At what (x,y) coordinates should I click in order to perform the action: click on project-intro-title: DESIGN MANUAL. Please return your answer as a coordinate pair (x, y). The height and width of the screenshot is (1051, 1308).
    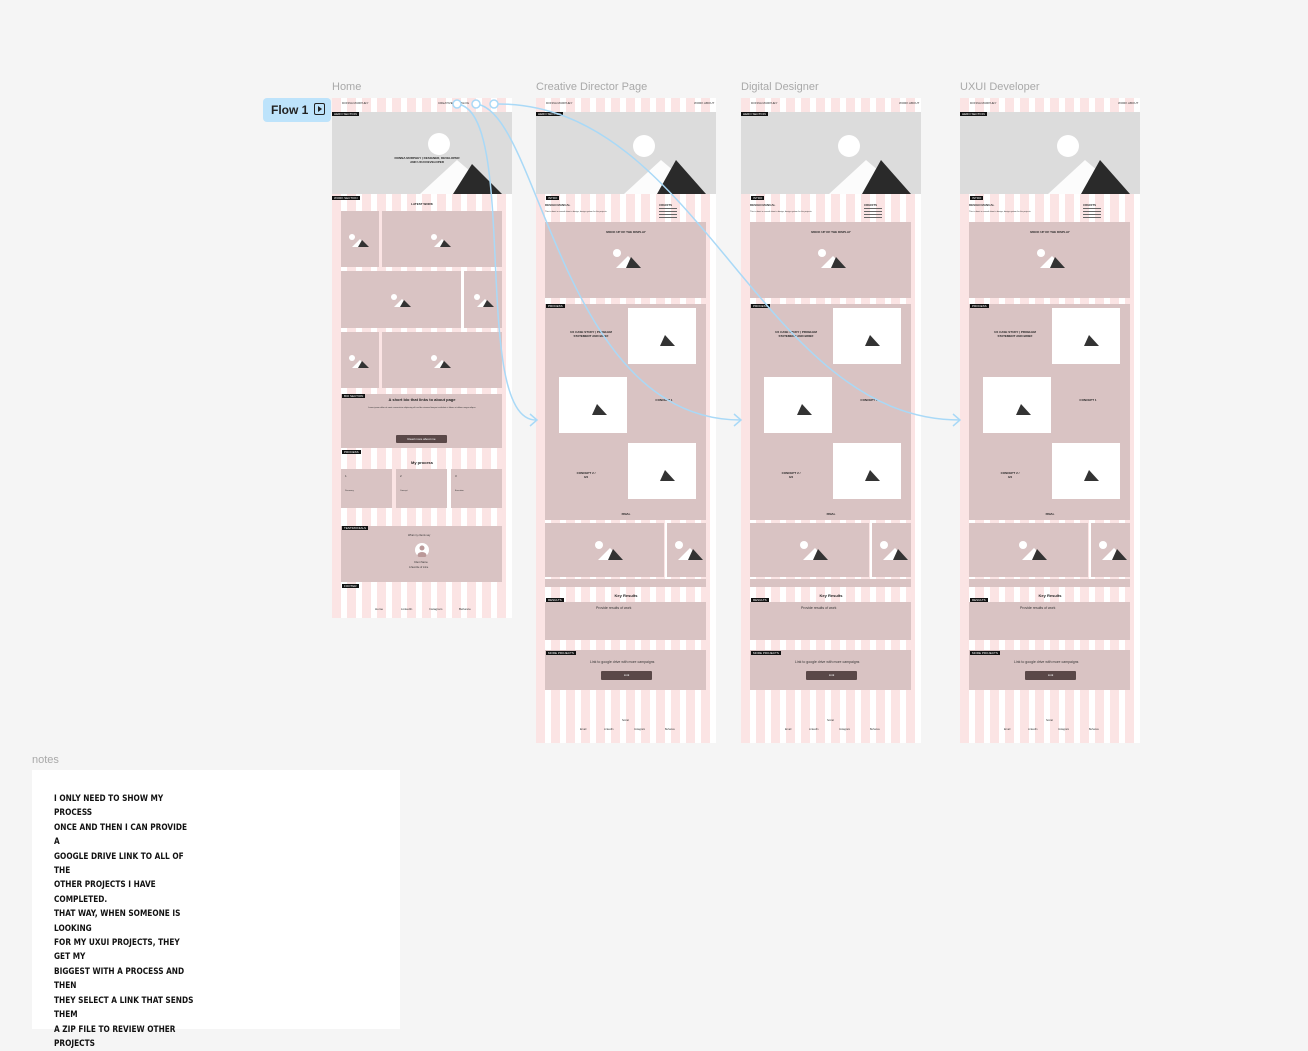
    Looking at the image, I should click on (763, 205).